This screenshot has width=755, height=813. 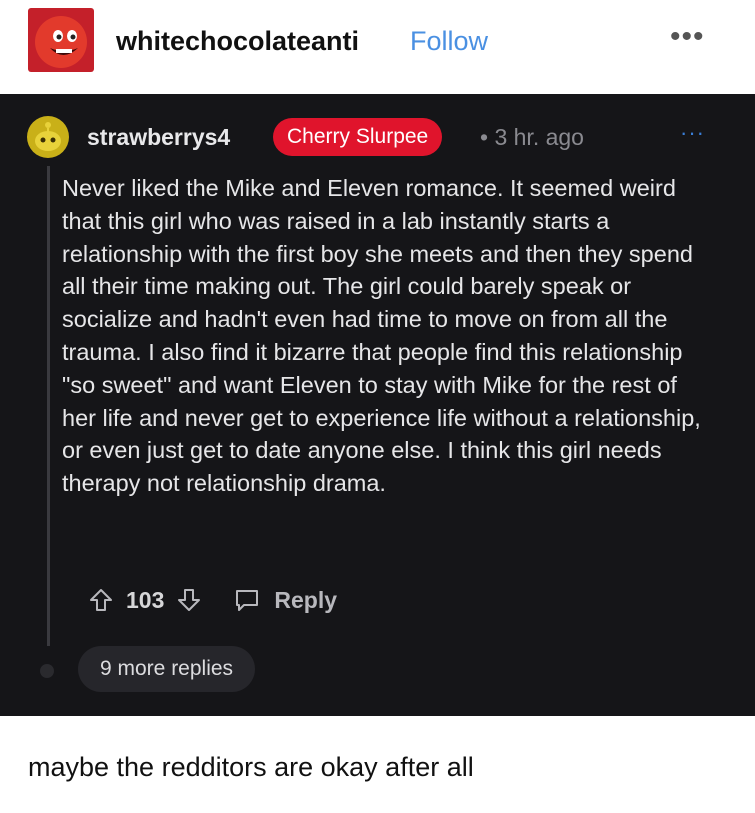 What do you see at coordinates (158, 137) in the screenshot?
I see `commenter-username: strawberrys4` at bounding box center [158, 137].